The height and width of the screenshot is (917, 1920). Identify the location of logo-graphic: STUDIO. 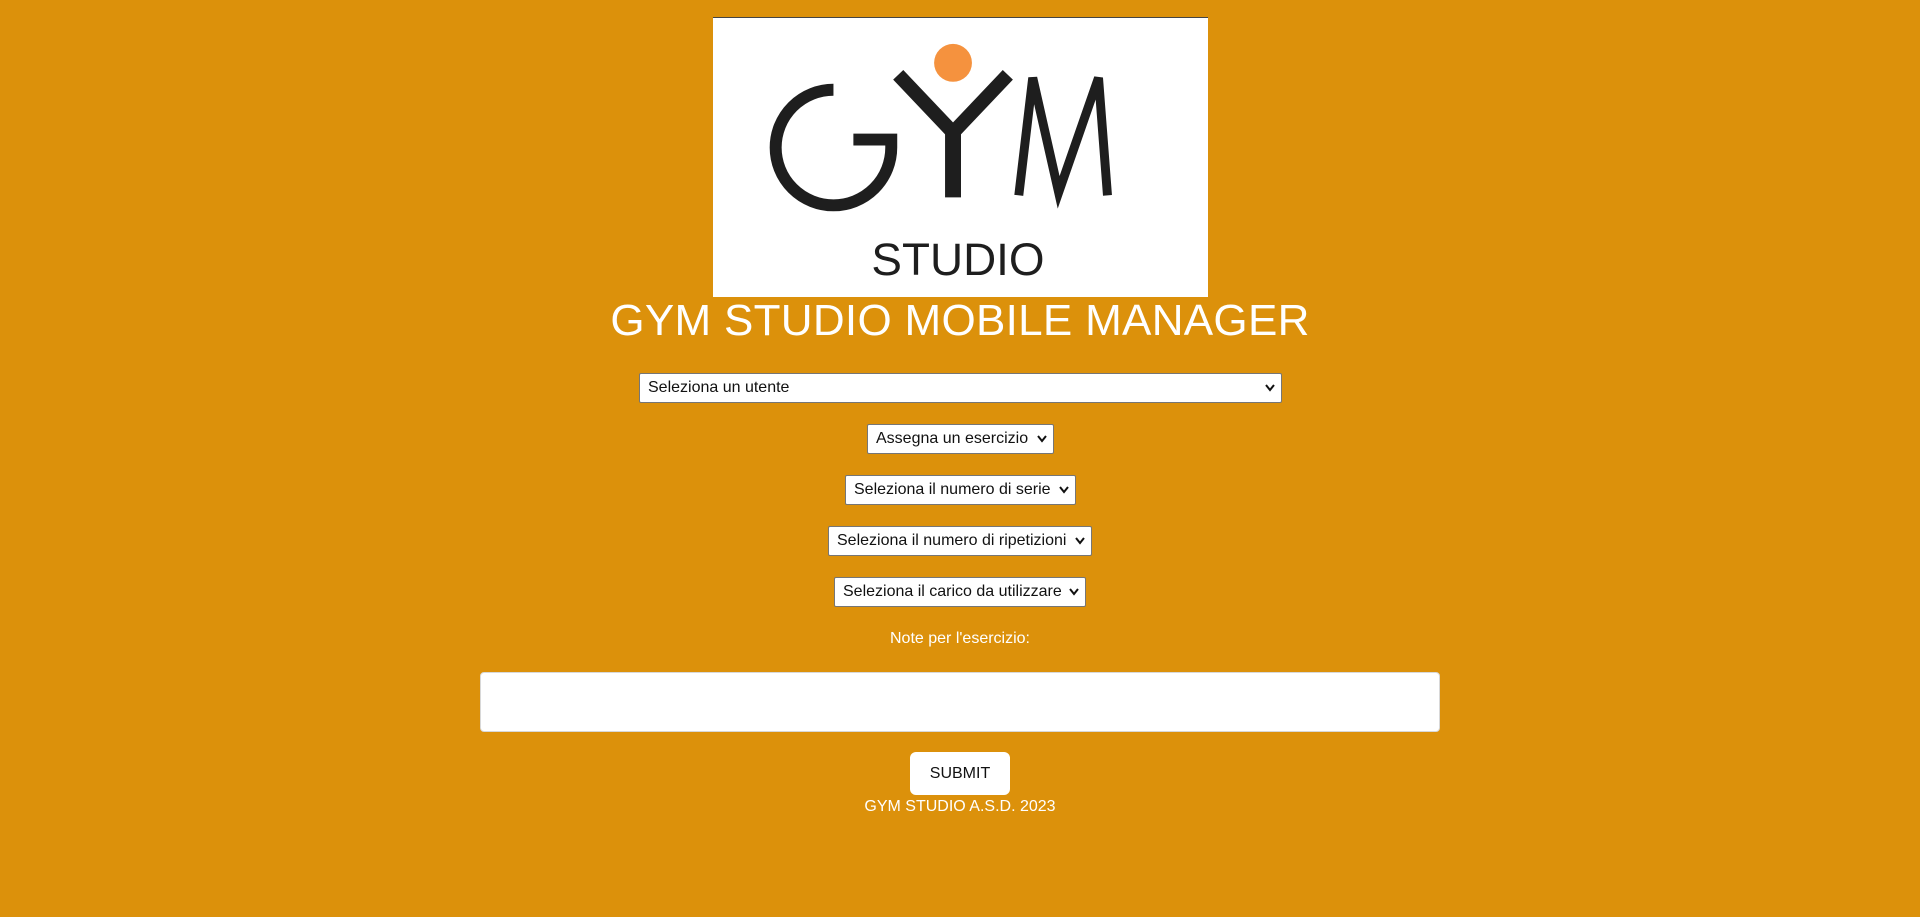
(940, 164).